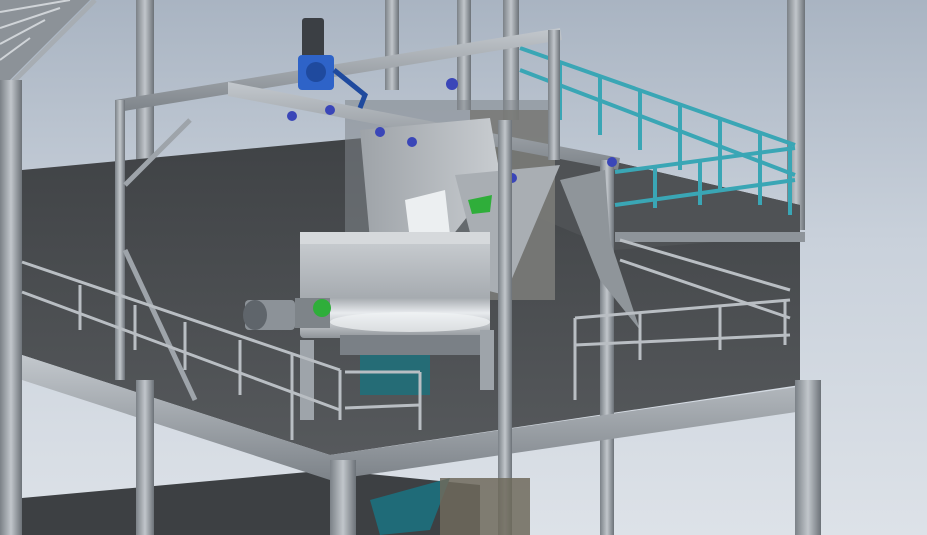 The height and width of the screenshot is (535, 927). What do you see at coordinates (410, 322) in the screenshot?
I see `mixer-trough-highlight` at bounding box center [410, 322].